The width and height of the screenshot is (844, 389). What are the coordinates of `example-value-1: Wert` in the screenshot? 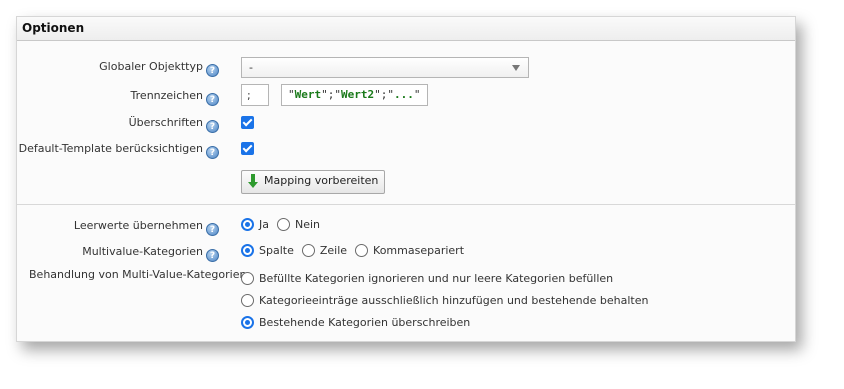 It's located at (308, 94).